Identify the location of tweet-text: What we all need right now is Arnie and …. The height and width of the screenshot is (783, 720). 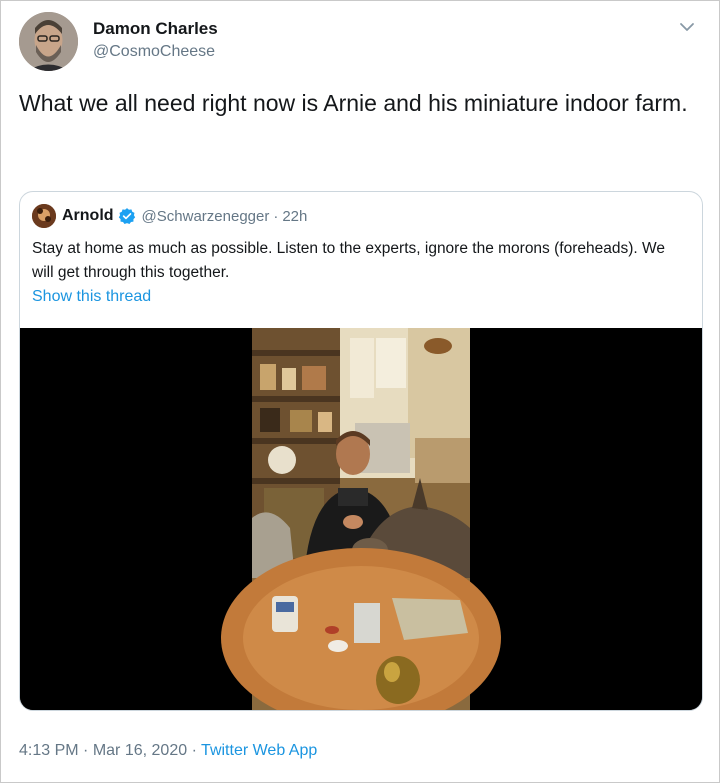
(353, 103).